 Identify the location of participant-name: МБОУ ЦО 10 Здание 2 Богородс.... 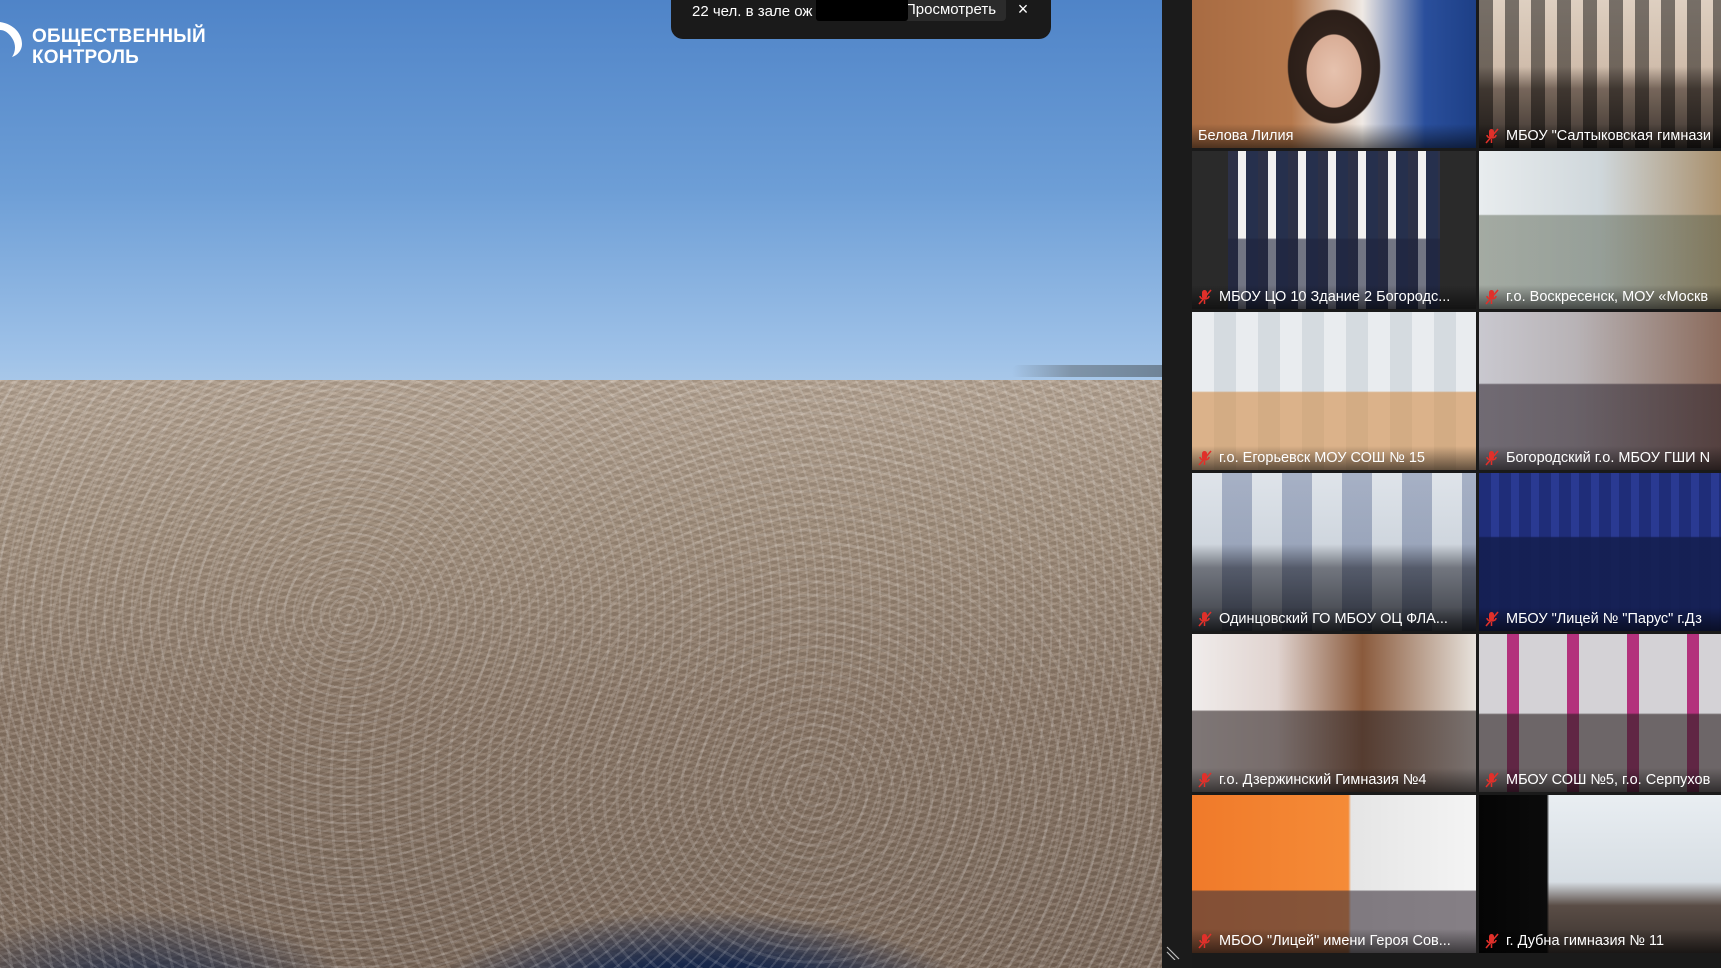
(1335, 297).